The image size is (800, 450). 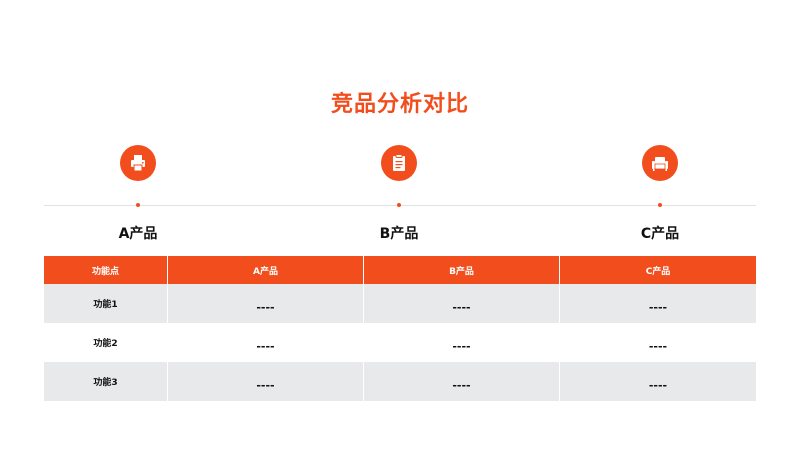 I want to click on product-c-column: C产品, so click(x=660, y=125).